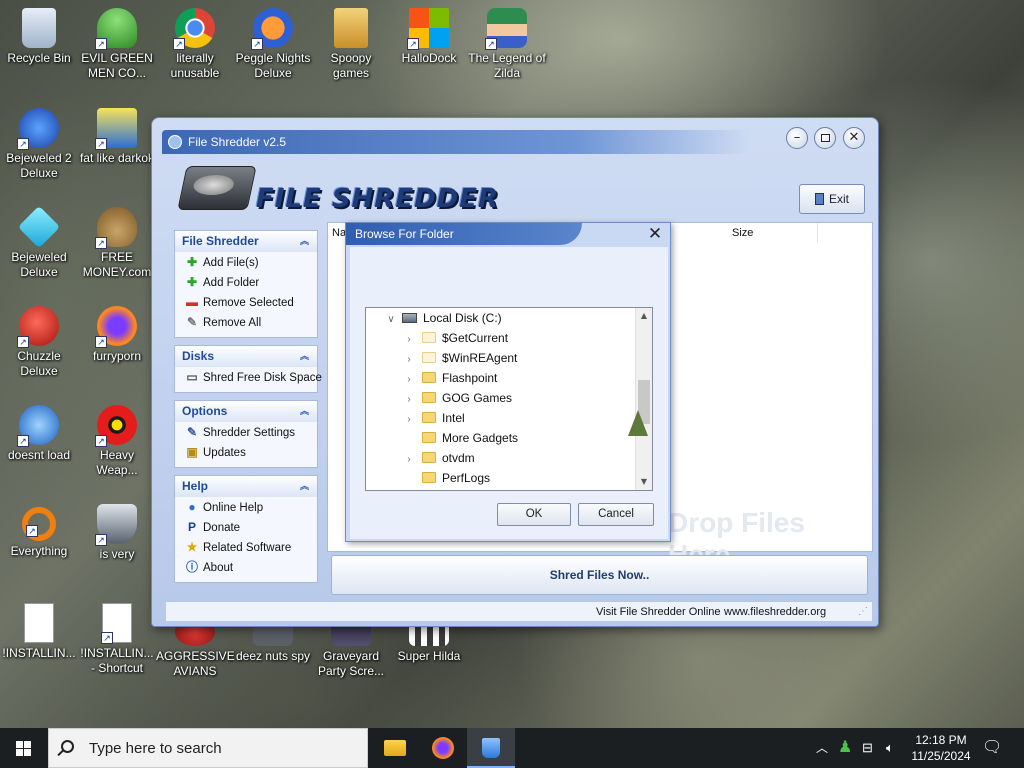  What do you see at coordinates (992, 748) in the screenshot?
I see `notification-center-icon: 🗨︎` at bounding box center [992, 748].